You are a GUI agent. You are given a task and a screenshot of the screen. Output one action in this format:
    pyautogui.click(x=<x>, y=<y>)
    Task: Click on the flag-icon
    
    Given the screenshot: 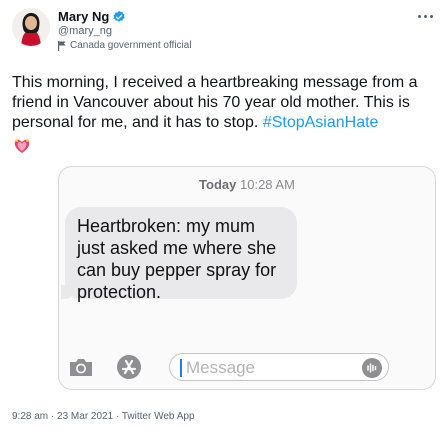 What is the action you would take?
    pyautogui.click(x=62, y=45)
    